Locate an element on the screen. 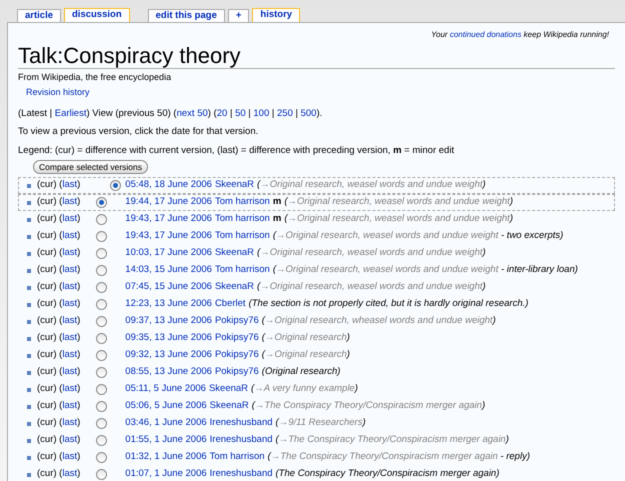 The width and height of the screenshot is (625, 481). edit-comment: - inter-library loan) is located at coordinates (539, 270).